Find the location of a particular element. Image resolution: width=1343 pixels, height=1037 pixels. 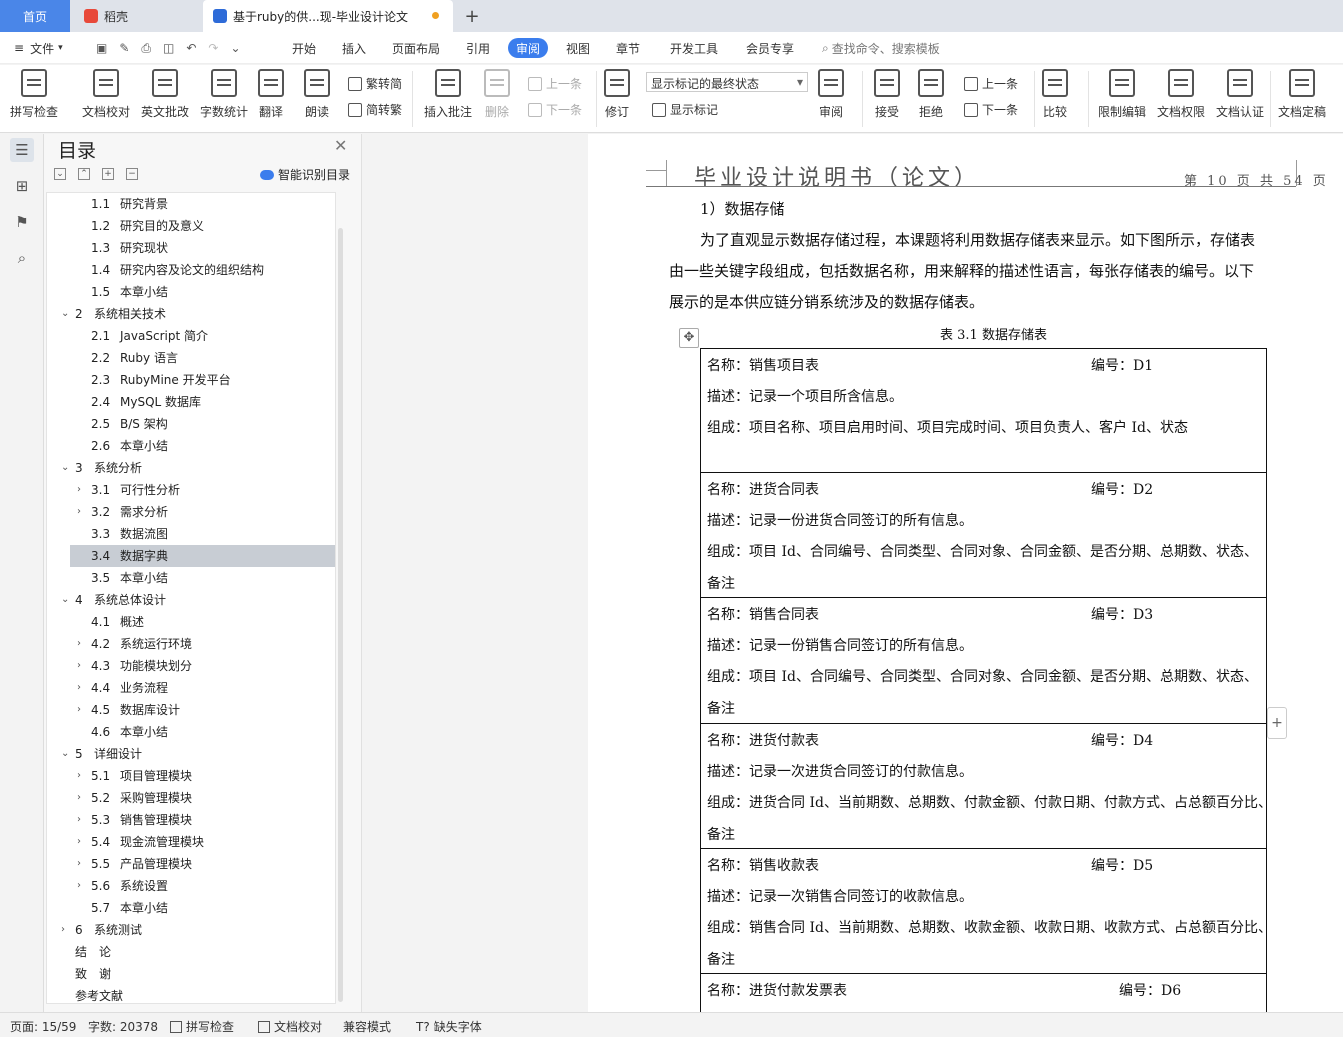

print-preview-icon: ◫ is located at coordinates (168, 48).